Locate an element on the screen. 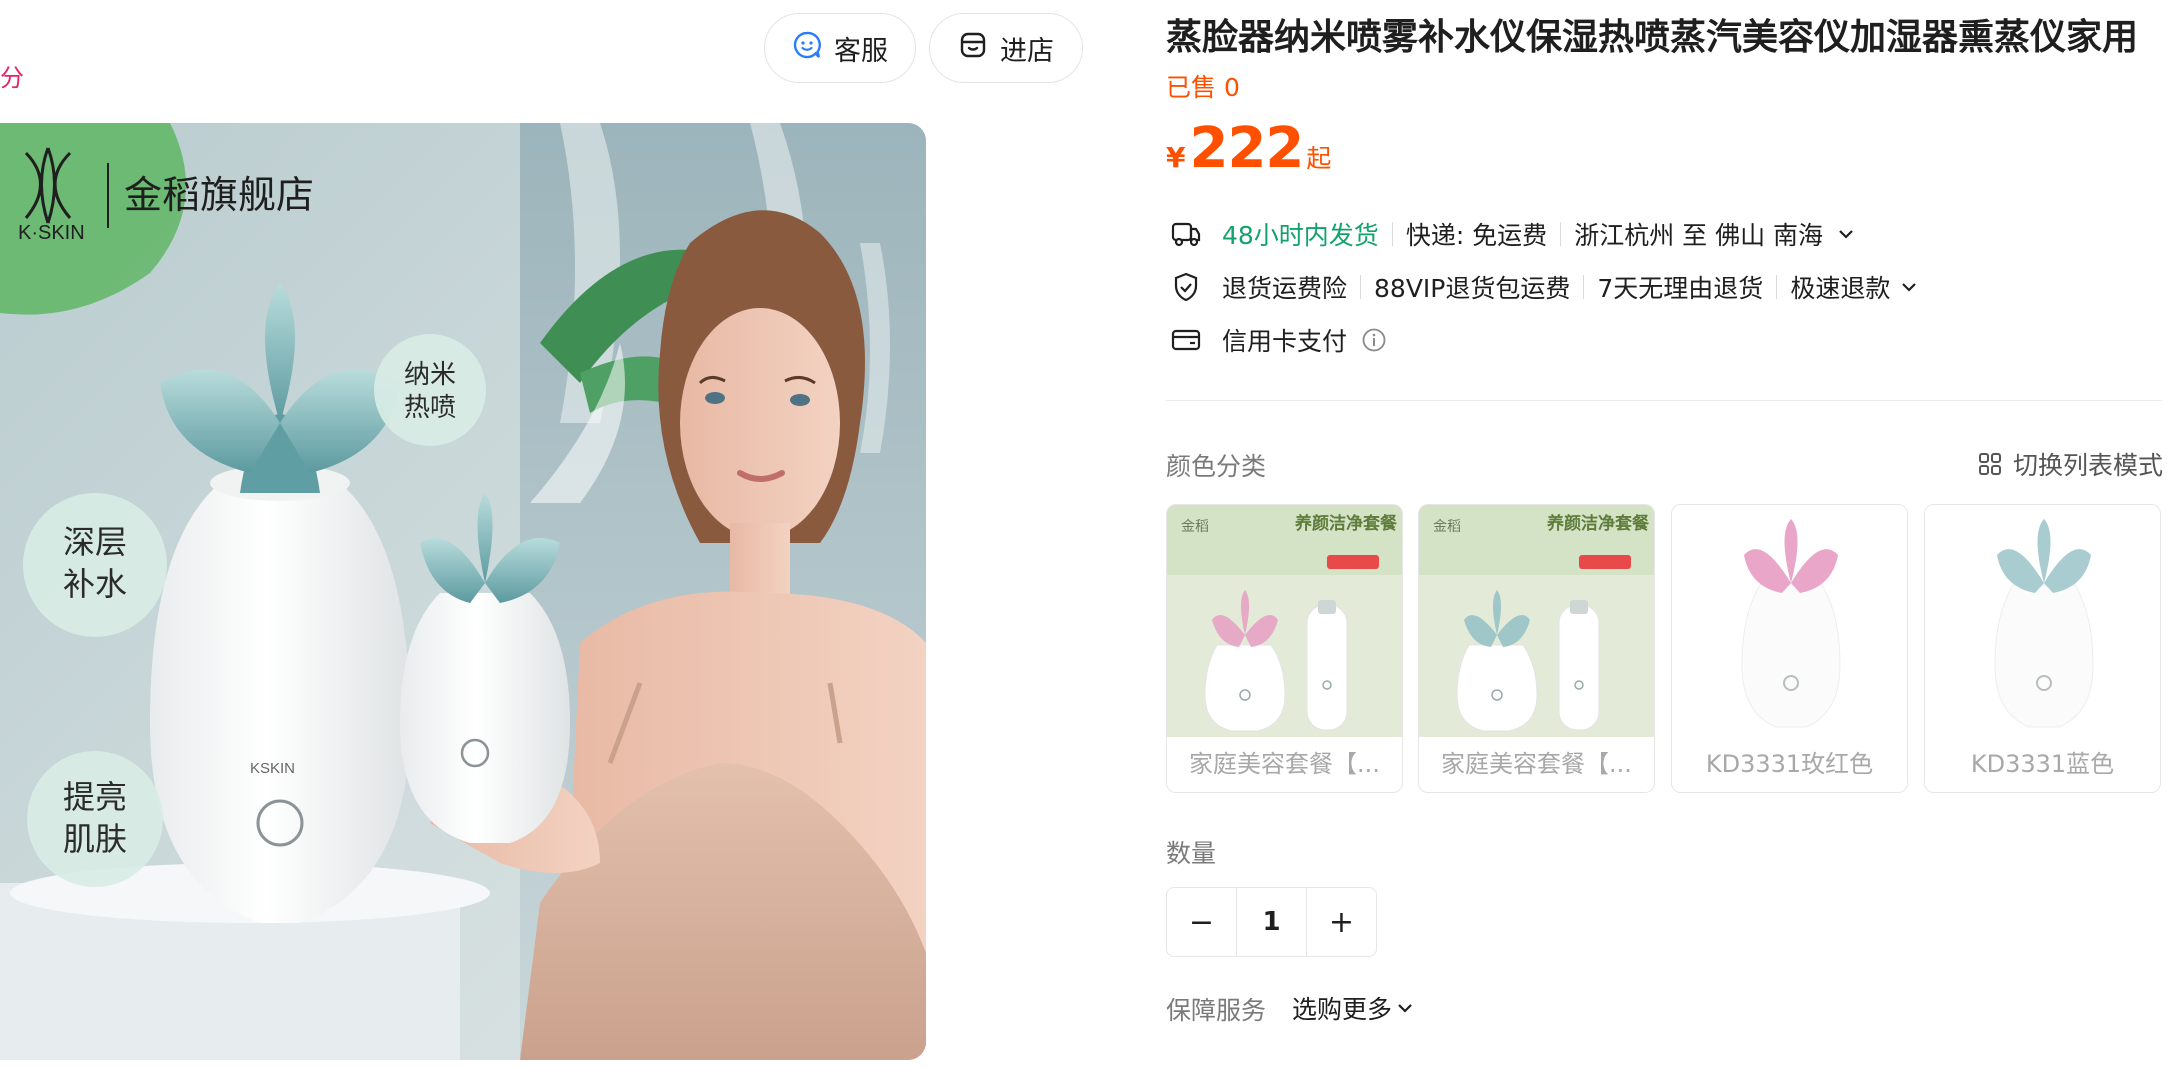 This screenshot has width=2167, height=1068. price: ¥ 222 起 is located at coordinates (1248, 148).